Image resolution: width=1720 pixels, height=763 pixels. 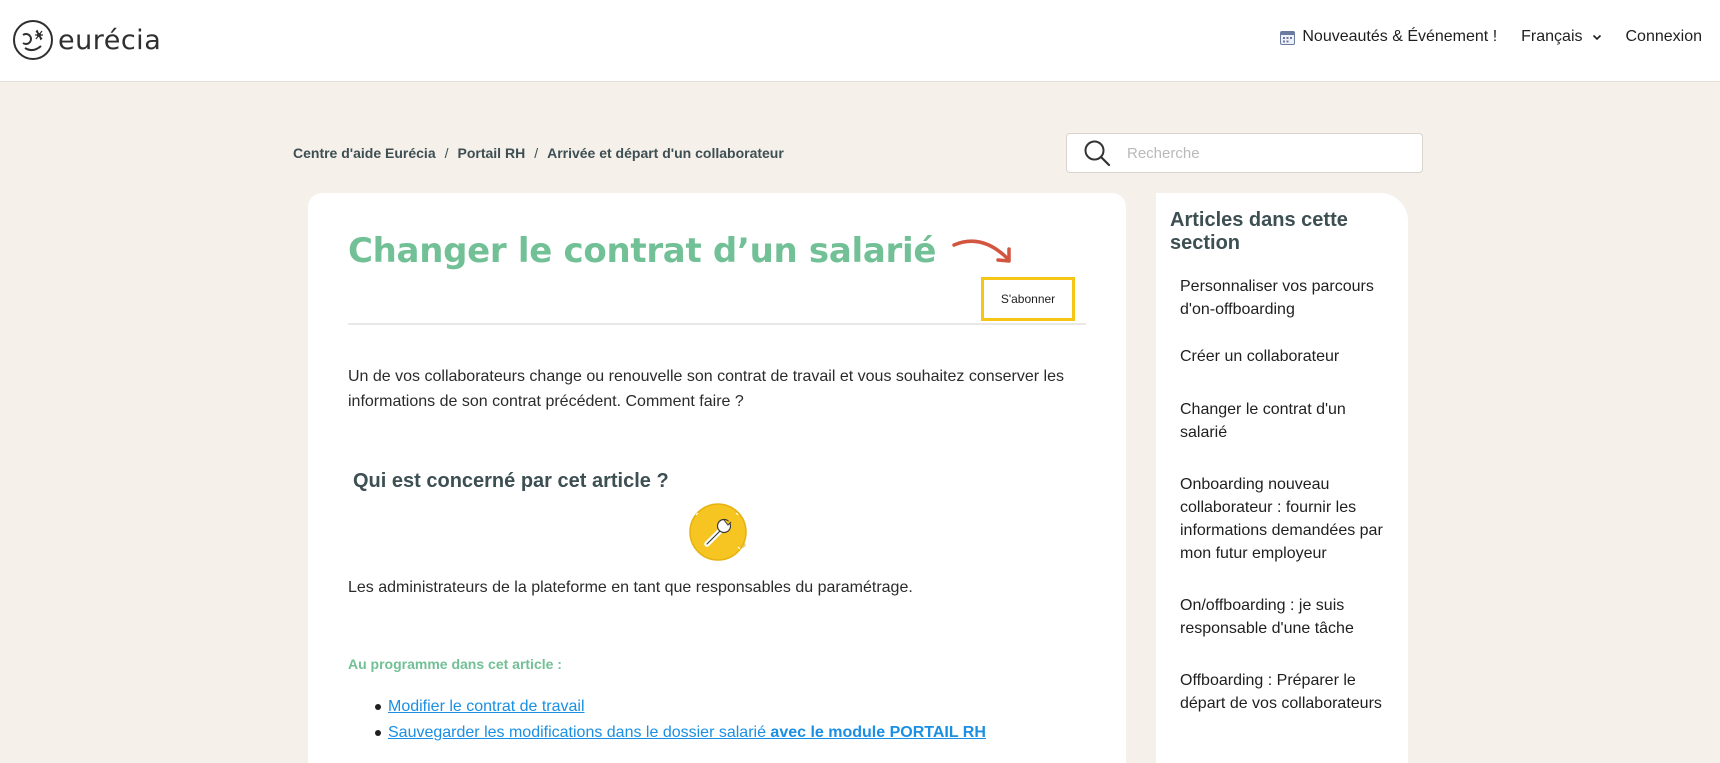 What do you see at coordinates (33, 40) in the screenshot?
I see `eurecia-logo-icon` at bounding box center [33, 40].